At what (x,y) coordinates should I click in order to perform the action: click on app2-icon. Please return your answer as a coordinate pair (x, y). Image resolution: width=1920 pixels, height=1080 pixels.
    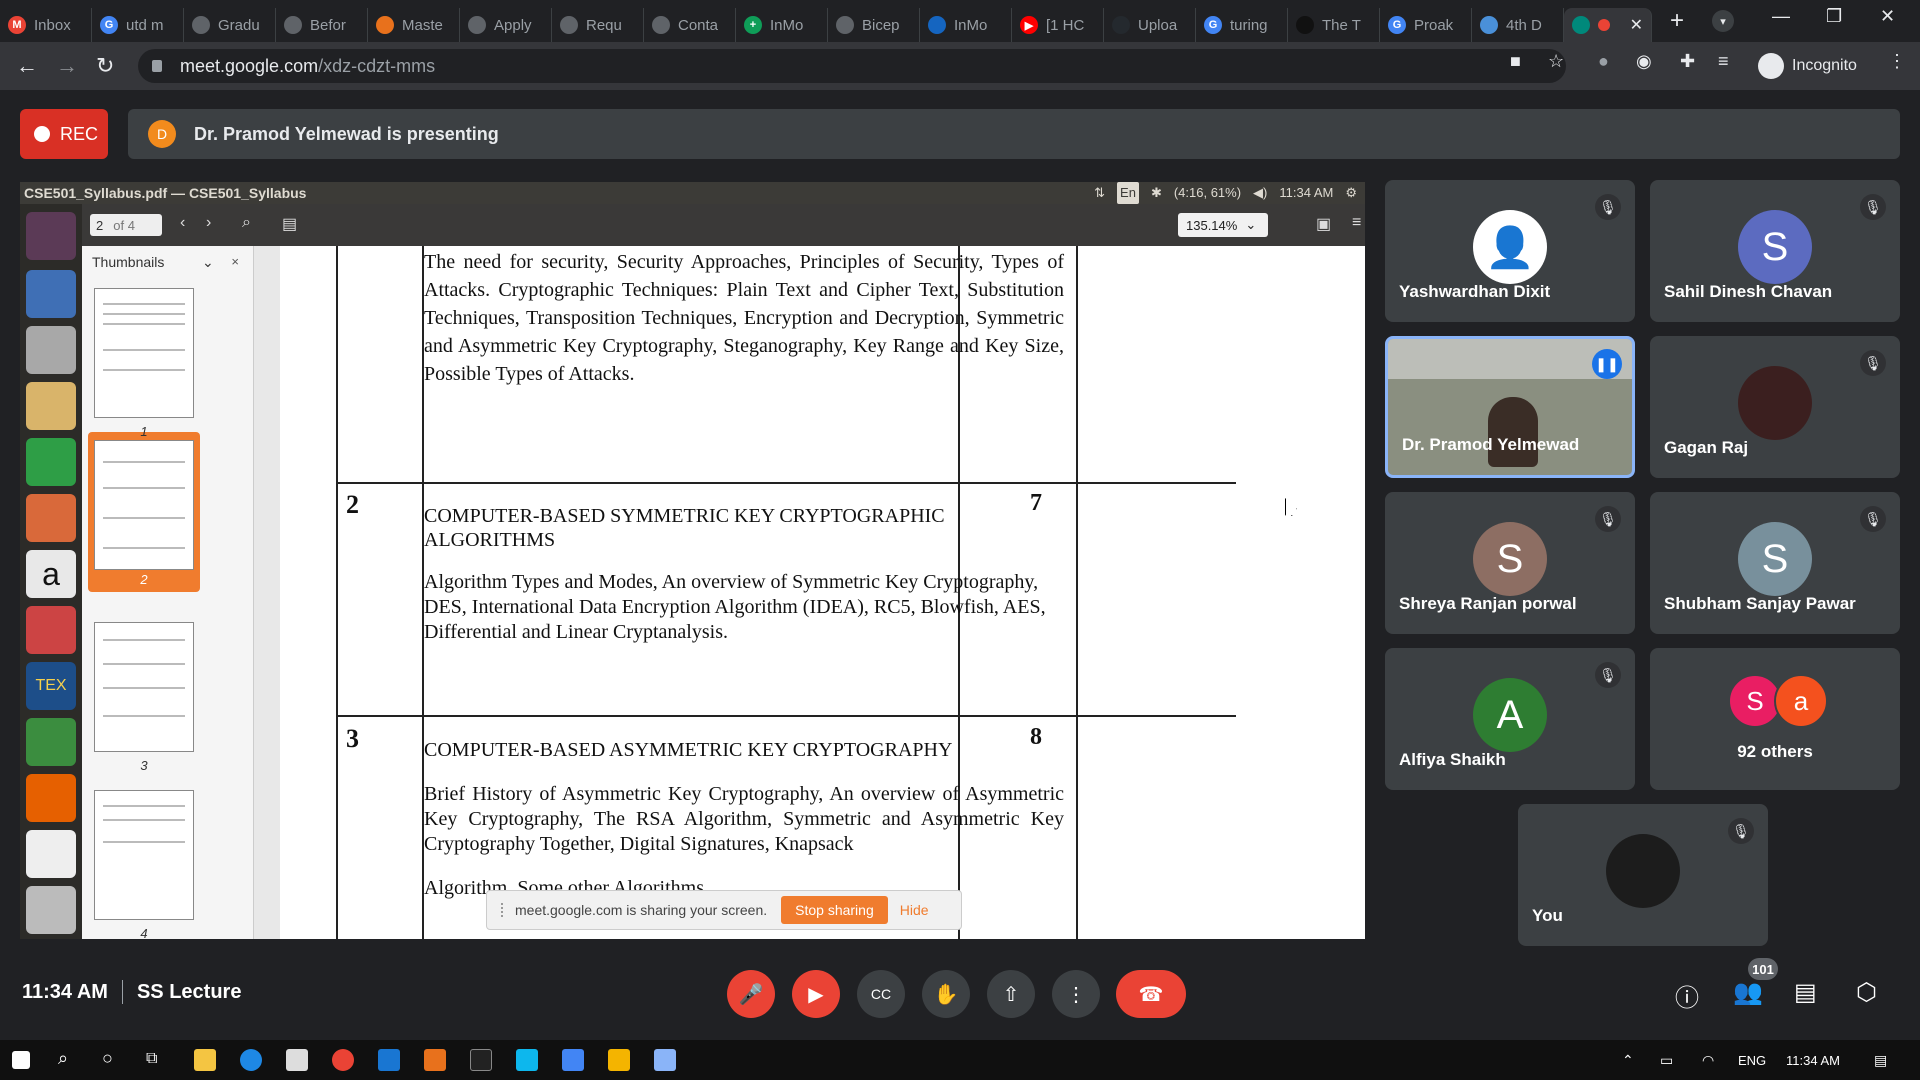
    Looking at the image, I should click on (573, 1060).